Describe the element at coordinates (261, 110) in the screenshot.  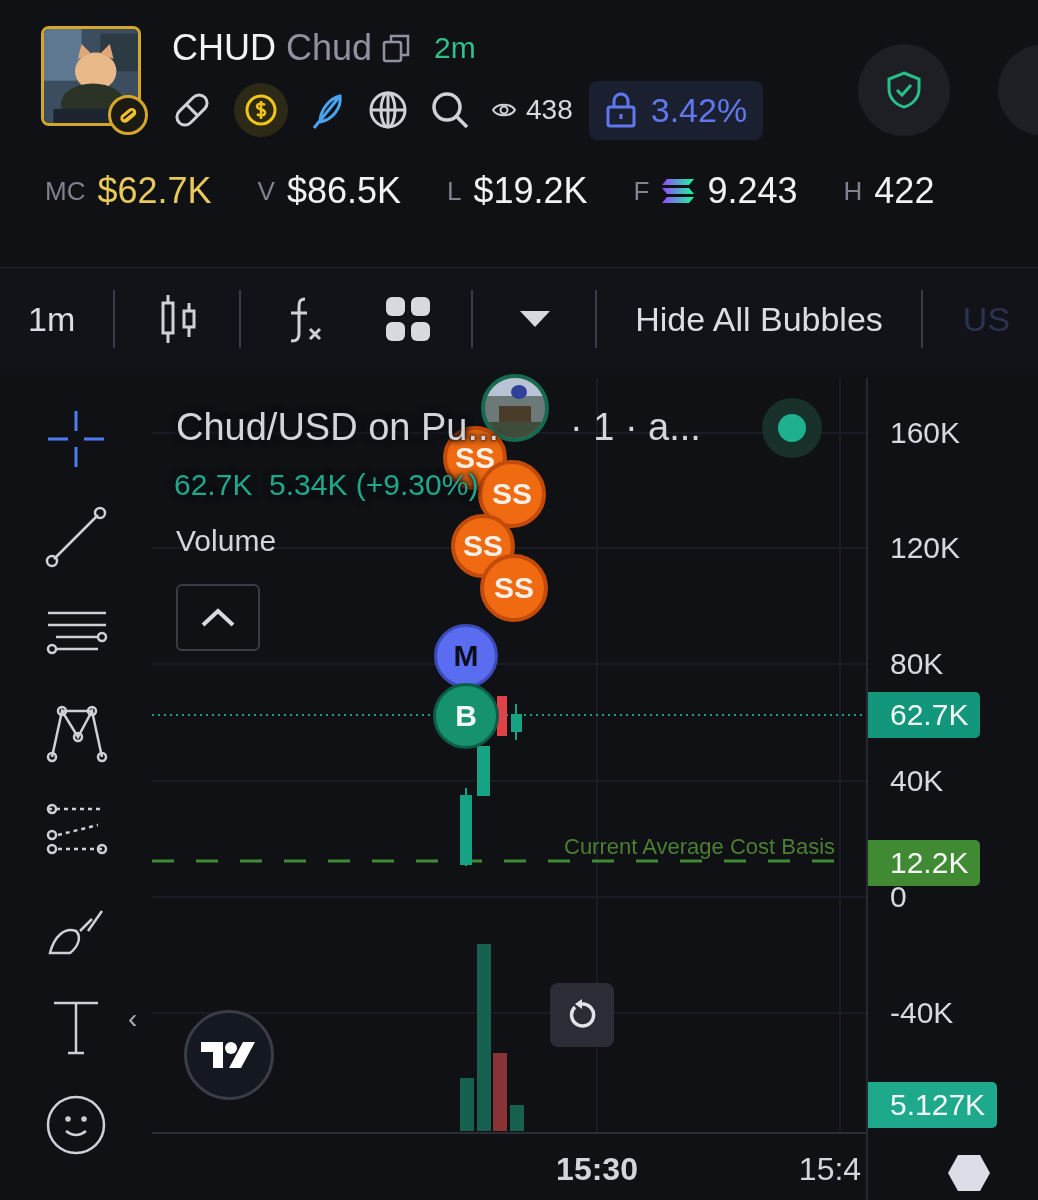
I see `coin-icon` at that location.